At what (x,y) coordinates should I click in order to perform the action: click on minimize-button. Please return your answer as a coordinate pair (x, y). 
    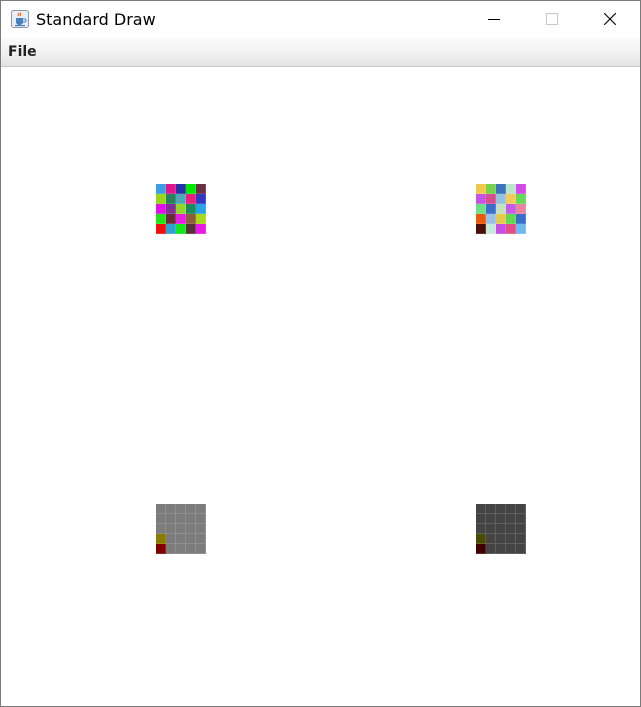
    Looking at the image, I should click on (494, 19).